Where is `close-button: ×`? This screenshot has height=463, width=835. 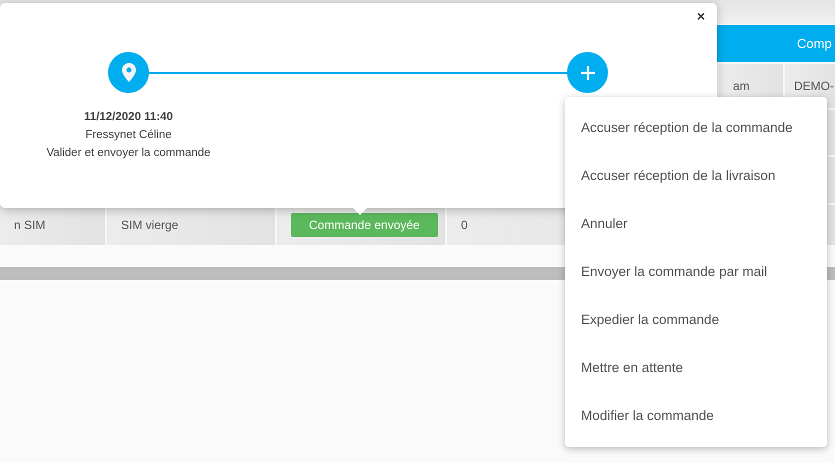
close-button: × is located at coordinates (700, 16).